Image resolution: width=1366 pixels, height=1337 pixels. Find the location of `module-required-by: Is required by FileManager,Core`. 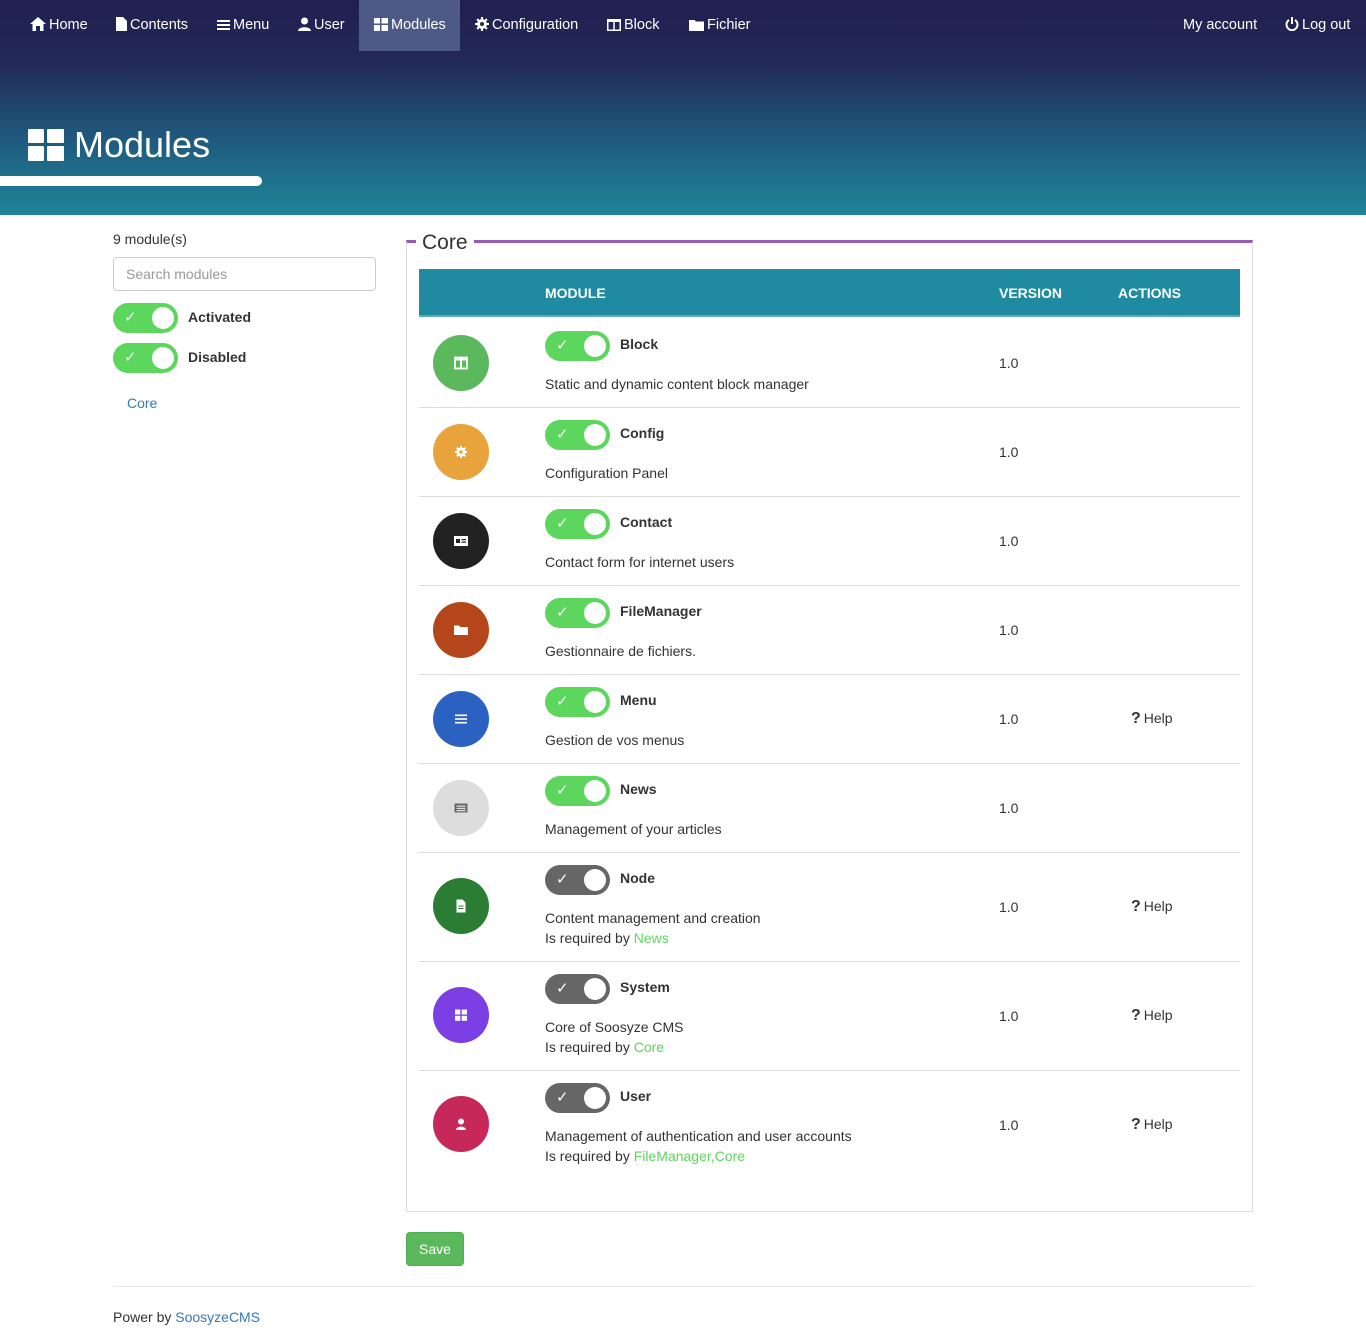

module-required-by: Is required by FileManager,Core is located at coordinates (645, 1156).